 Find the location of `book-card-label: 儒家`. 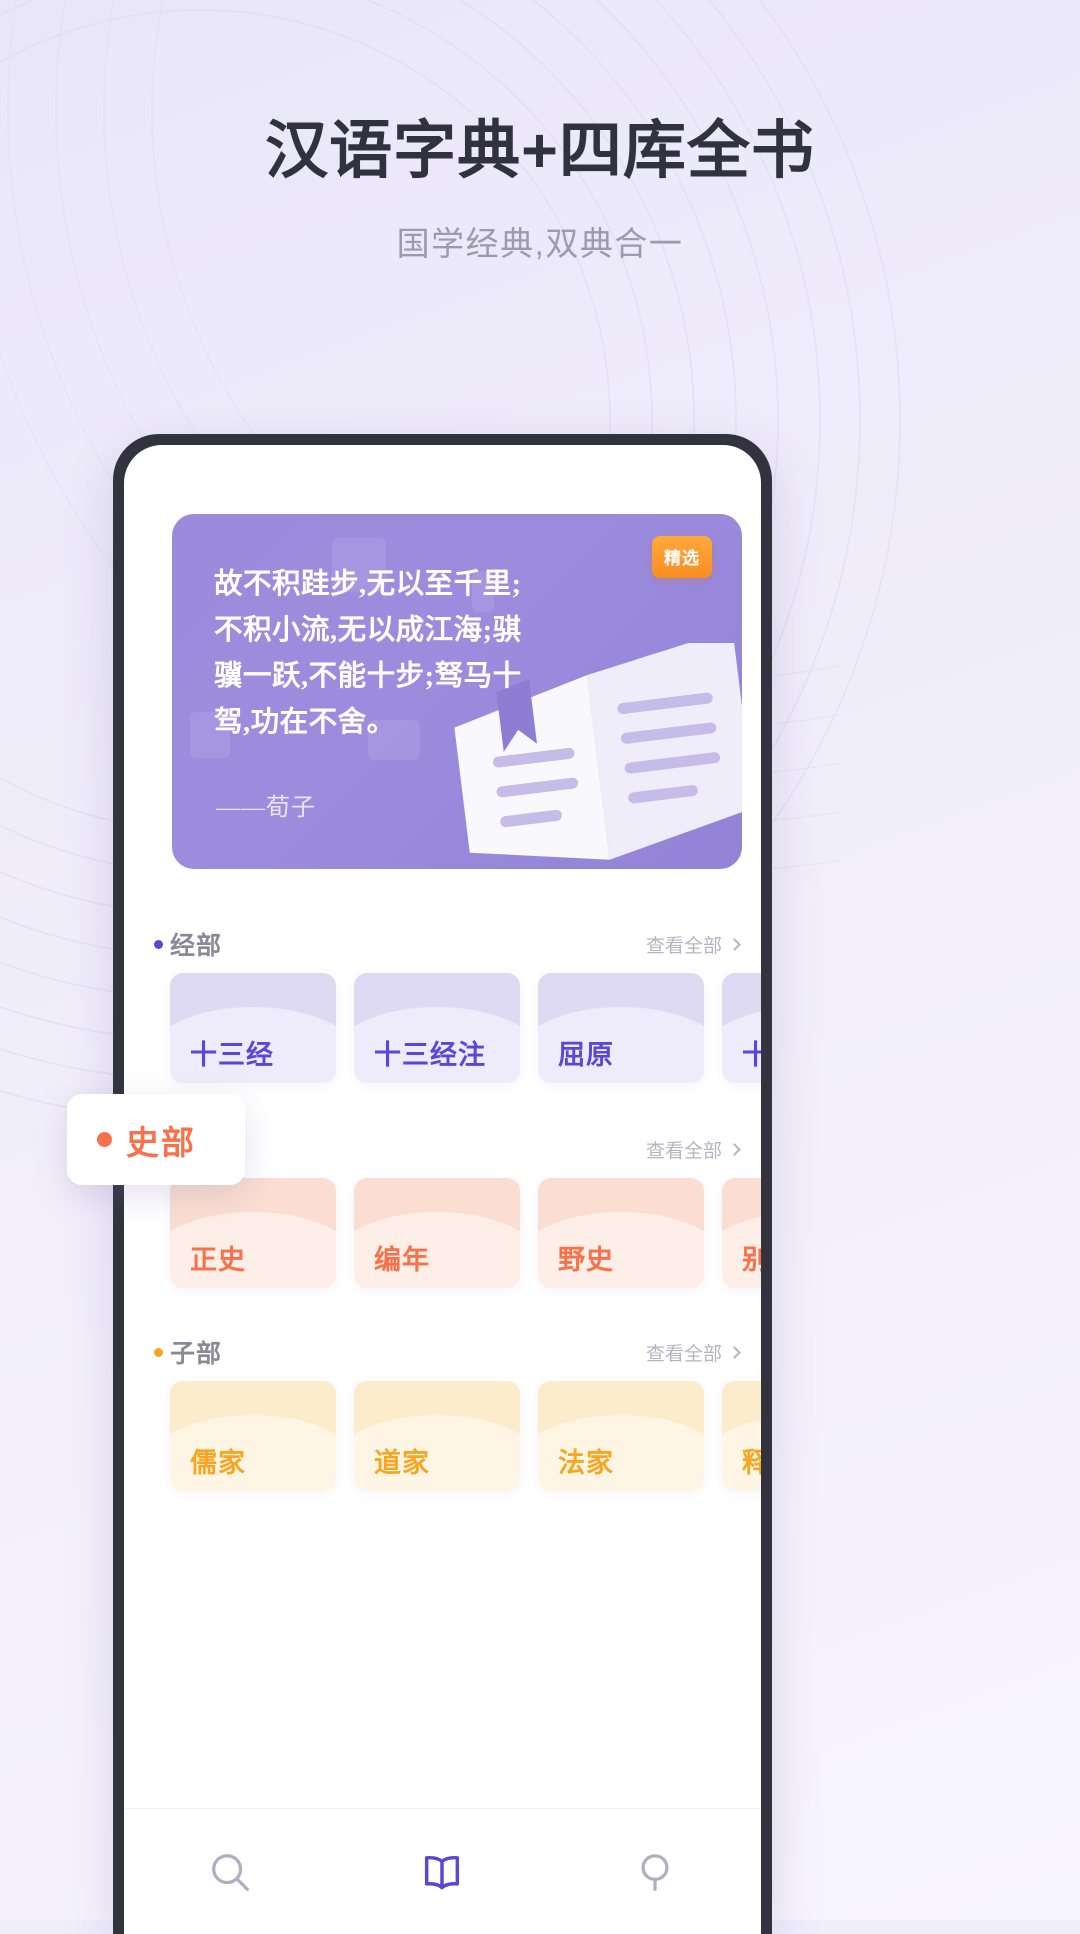

book-card-label: 儒家 is located at coordinates (218, 1463).